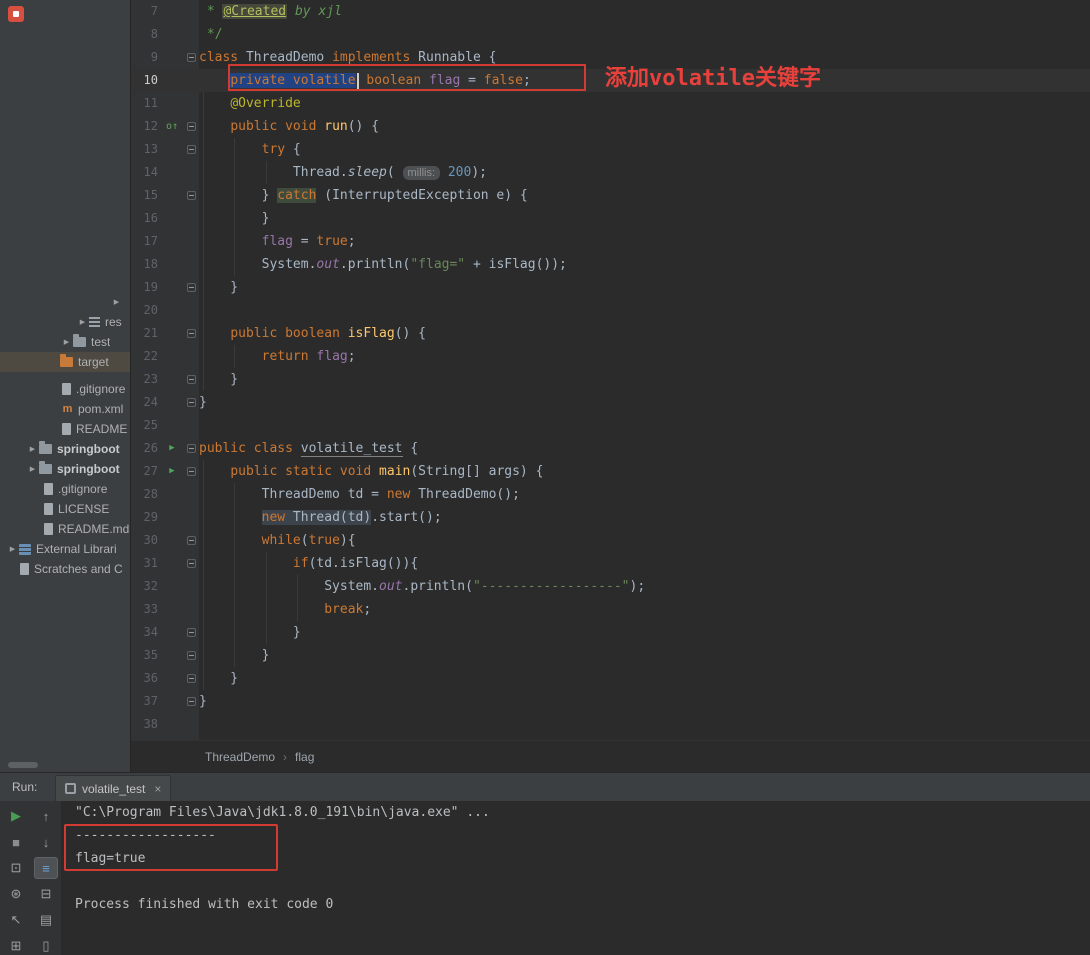 The image size is (1090, 955). What do you see at coordinates (46, 945) in the screenshot?
I see `clear-icon: ▯` at bounding box center [46, 945].